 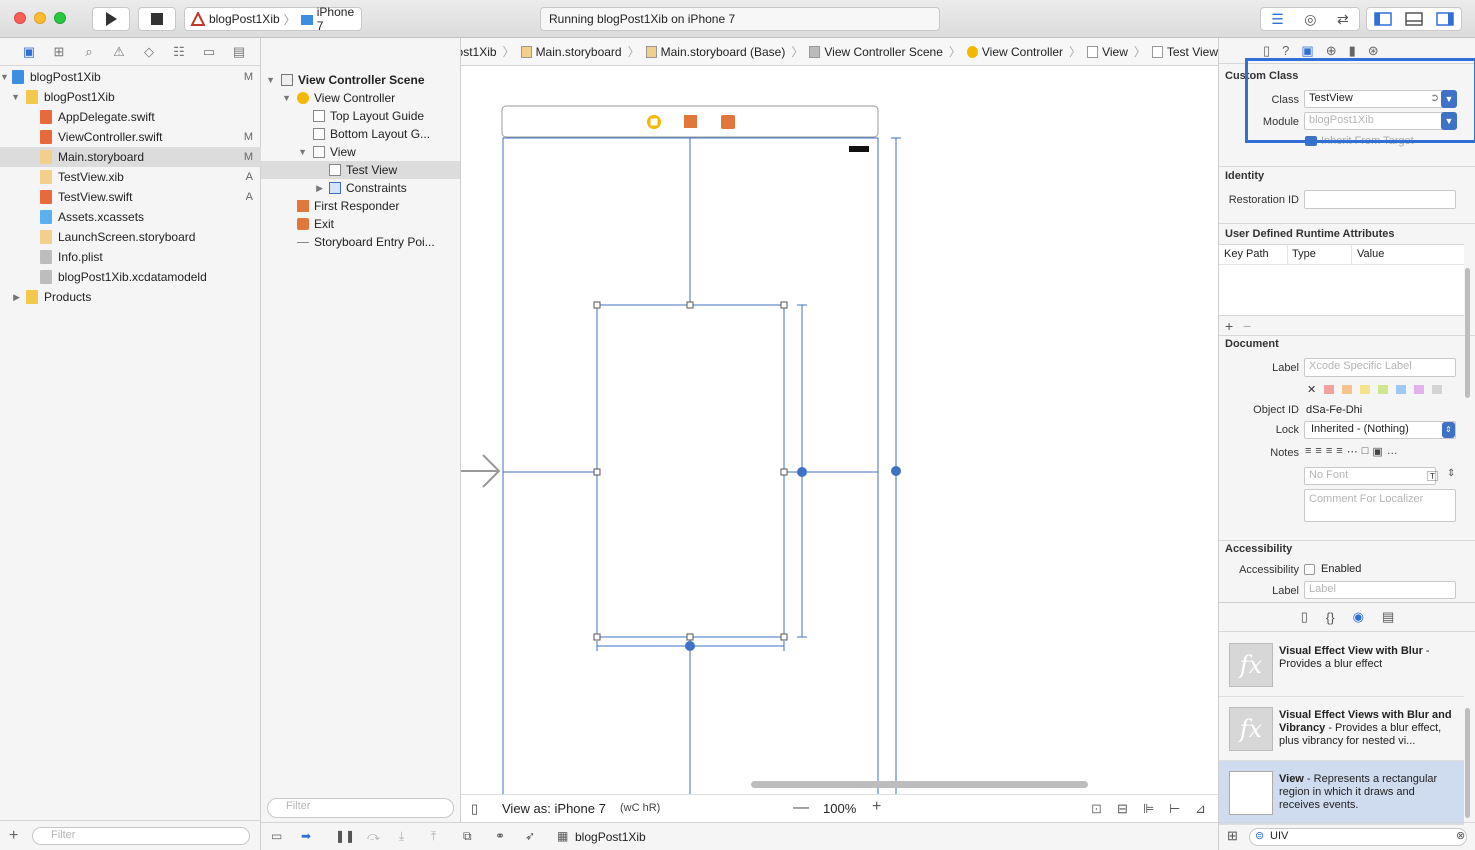 What do you see at coordinates (1174, 809) in the screenshot?
I see `add-constraints-icon: ⊢` at bounding box center [1174, 809].